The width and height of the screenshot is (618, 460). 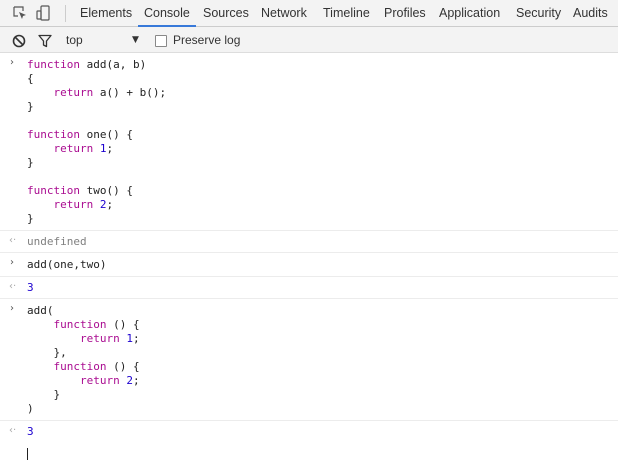 I want to click on tab-network: Network, so click(x=284, y=13).